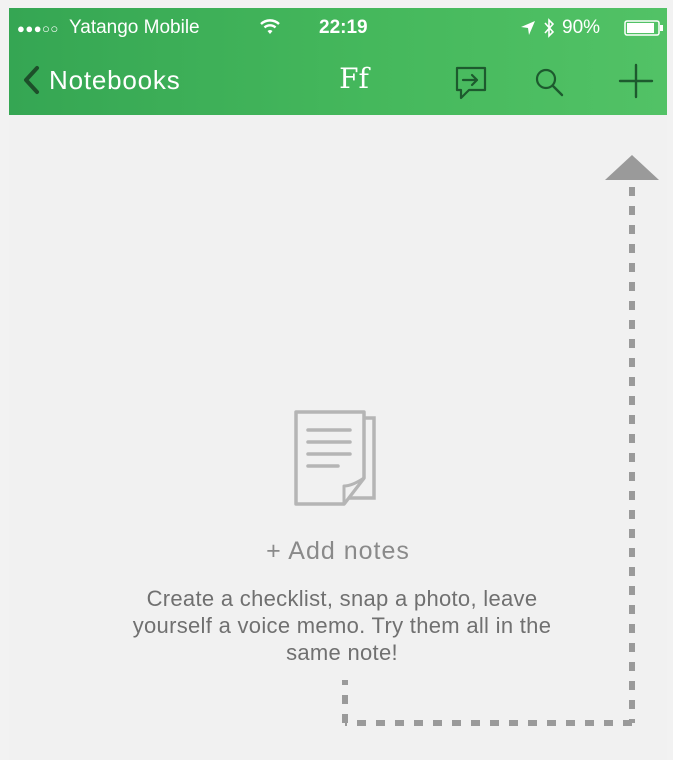 This screenshot has height=760, width=673. Describe the element at coordinates (115, 79) in the screenshot. I see `back-button-label: Notebooks` at that location.